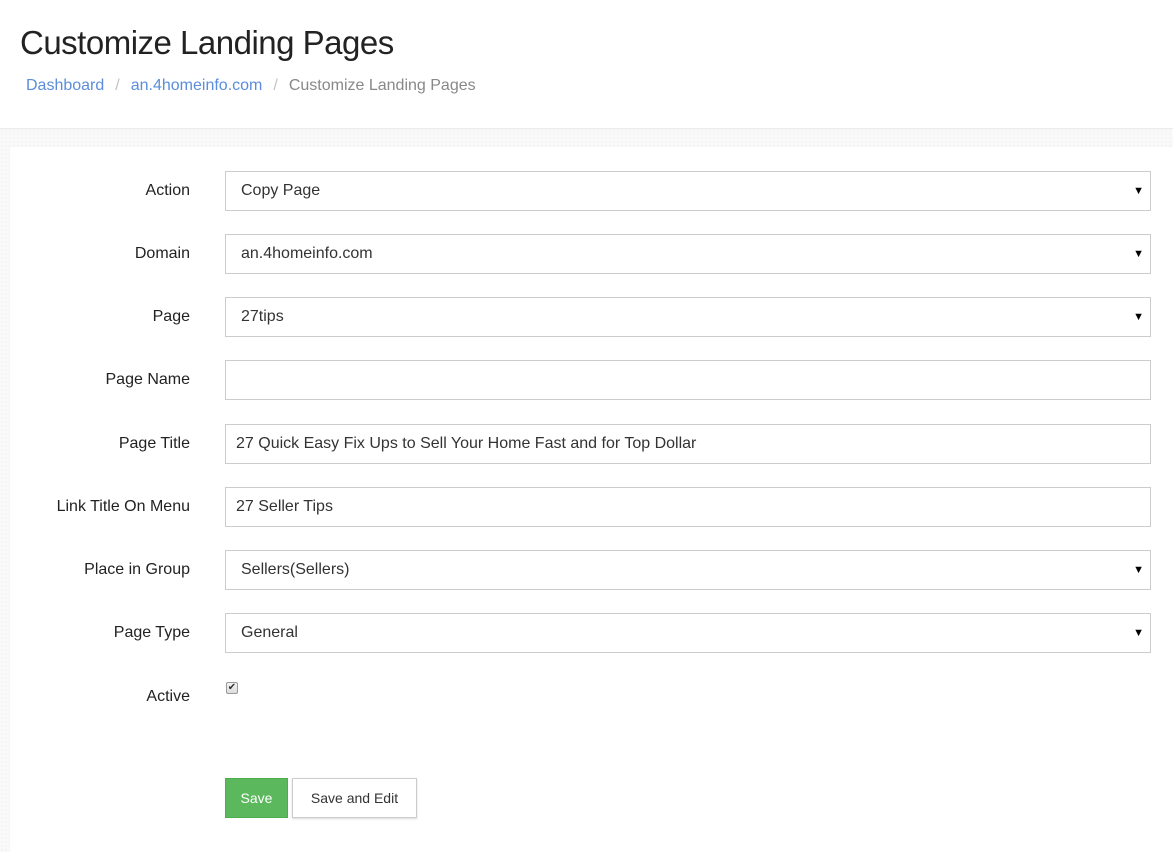 This screenshot has width=1173, height=852. What do you see at coordinates (262, 316) in the screenshot?
I see `page-select-value: 27tips` at bounding box center [262, 316].